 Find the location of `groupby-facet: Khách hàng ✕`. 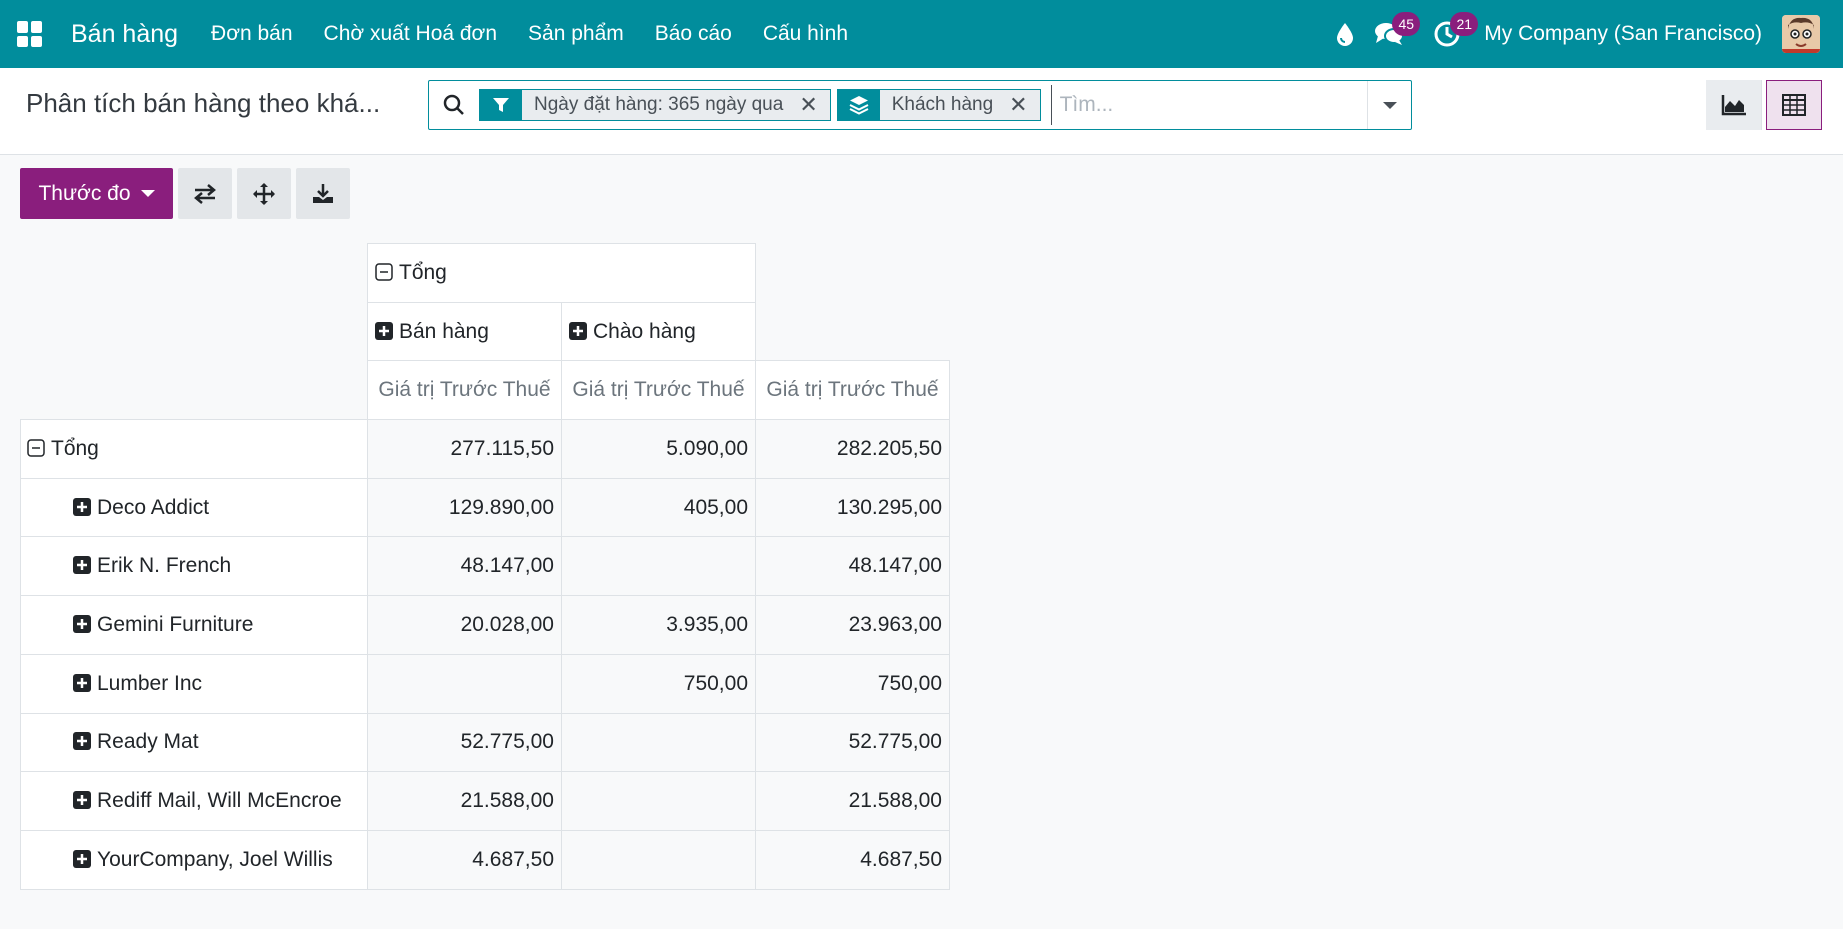

groupby-facet: Khách hàng ✕ is located at coordinates (938, 105).